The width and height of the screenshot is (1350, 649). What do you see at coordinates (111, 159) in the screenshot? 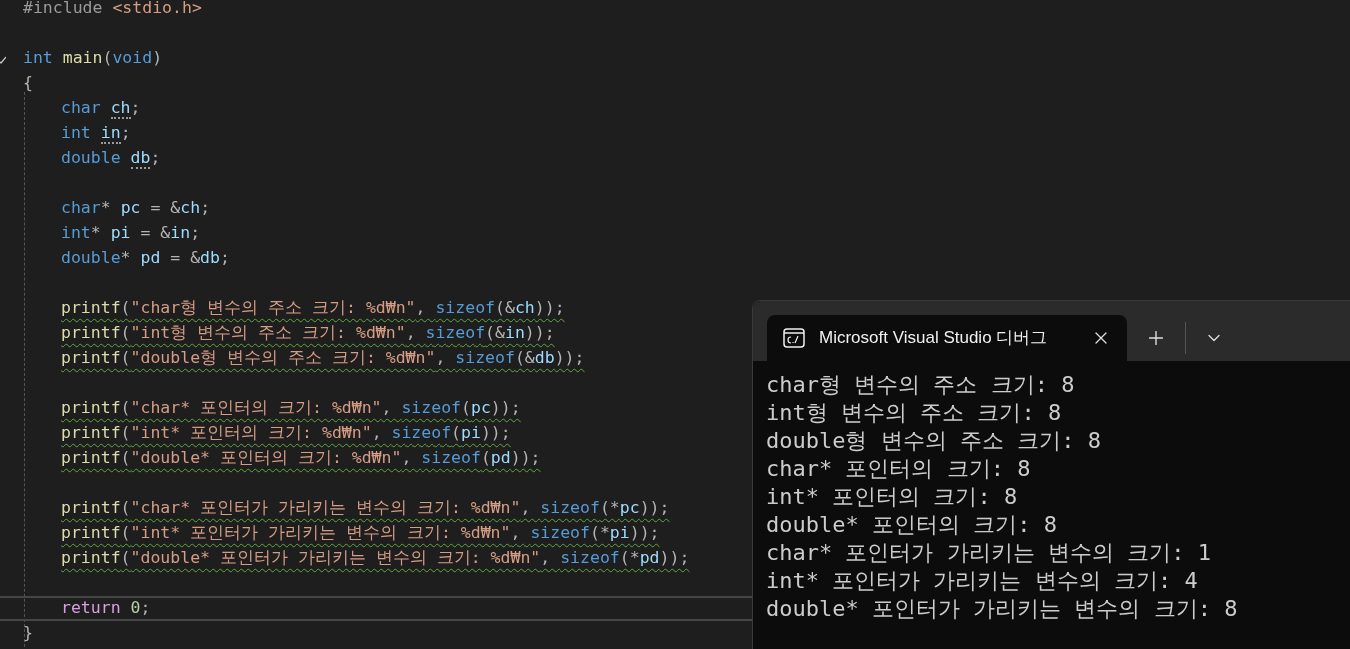
I see `code-line: double db;` at bounding box center [111, 159].